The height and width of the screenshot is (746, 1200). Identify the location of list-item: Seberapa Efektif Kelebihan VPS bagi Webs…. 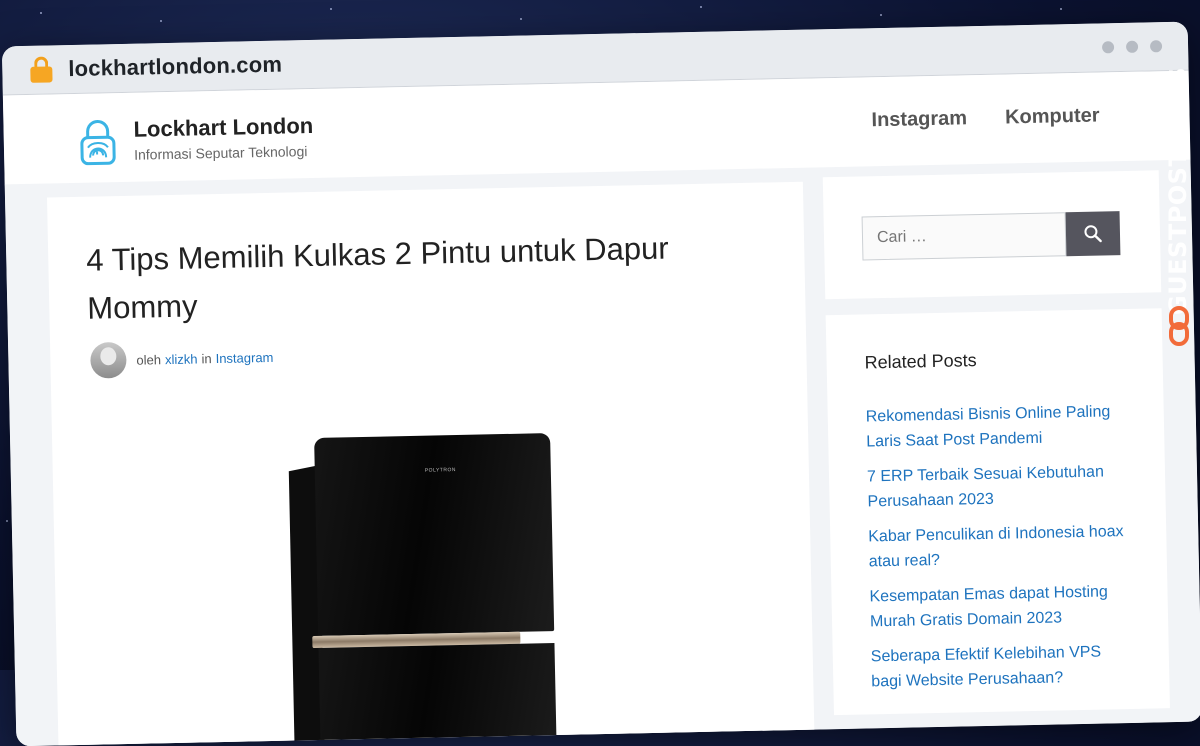
(1001, 666).